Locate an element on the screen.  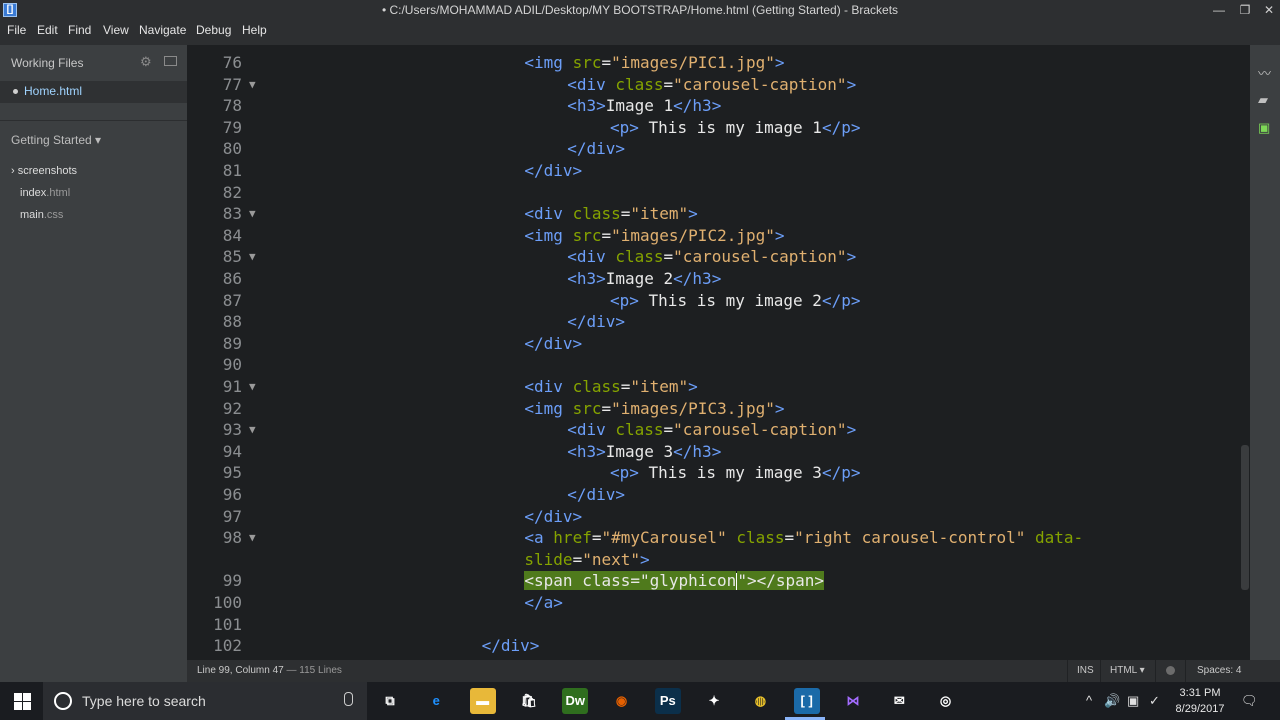
file-explorer-icon: ▬ is located at coordinates (482, 701).